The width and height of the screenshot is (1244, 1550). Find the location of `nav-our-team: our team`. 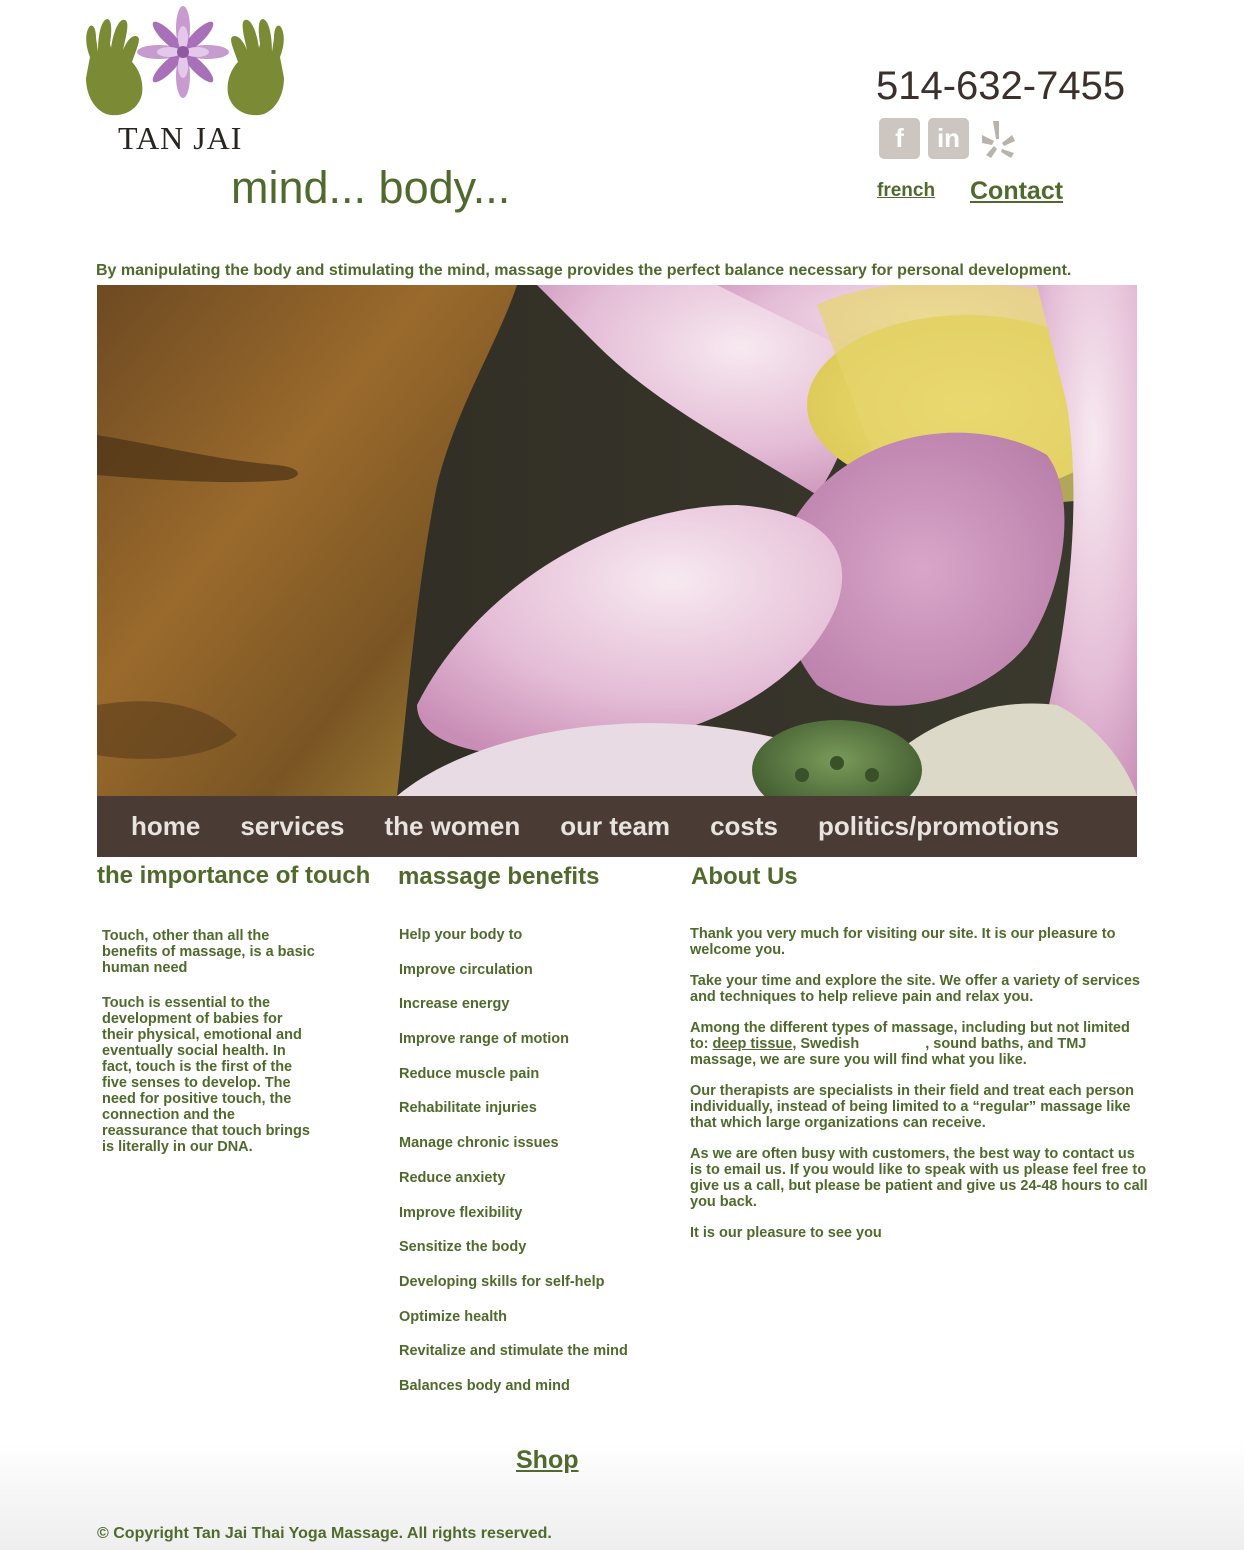

nav-our-team: our team is located at coordinates (615, 826).